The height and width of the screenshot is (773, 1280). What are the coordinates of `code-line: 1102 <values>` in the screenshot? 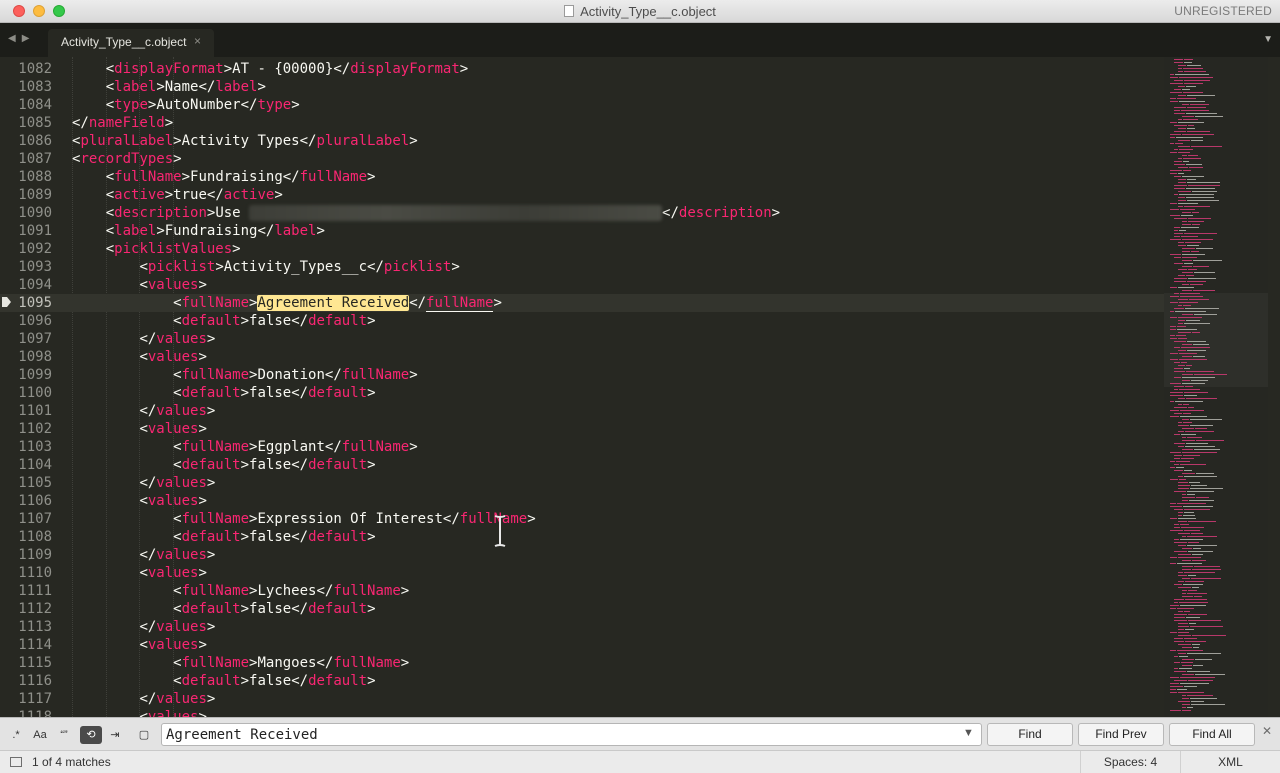 It's located at (585, 429).